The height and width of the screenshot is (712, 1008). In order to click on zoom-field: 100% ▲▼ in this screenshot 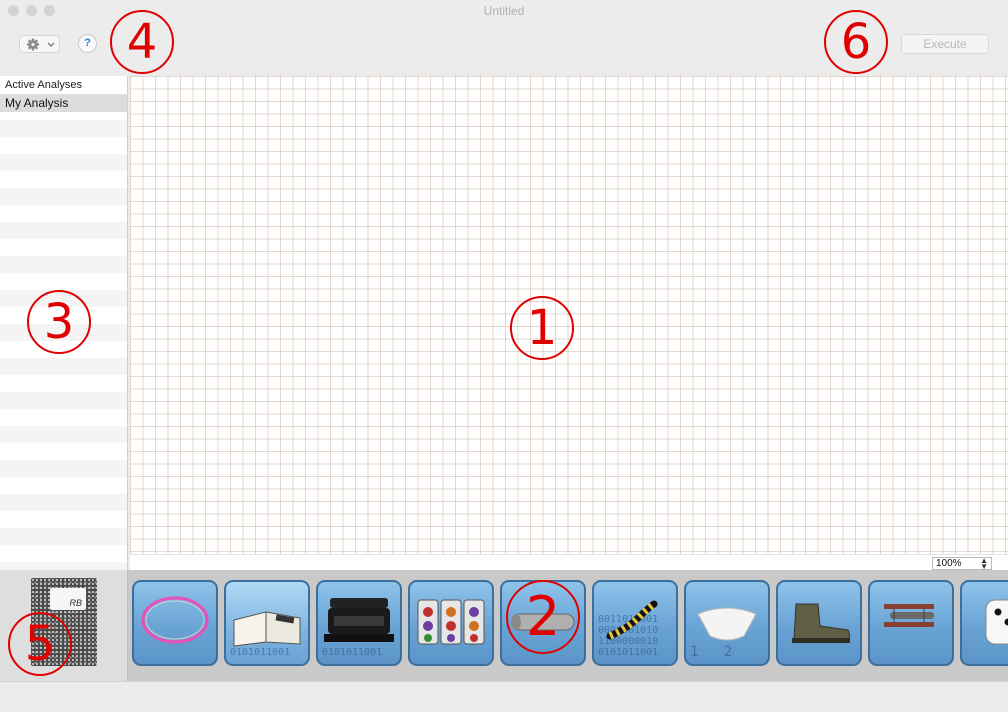, I will do `click(962, 563)`.